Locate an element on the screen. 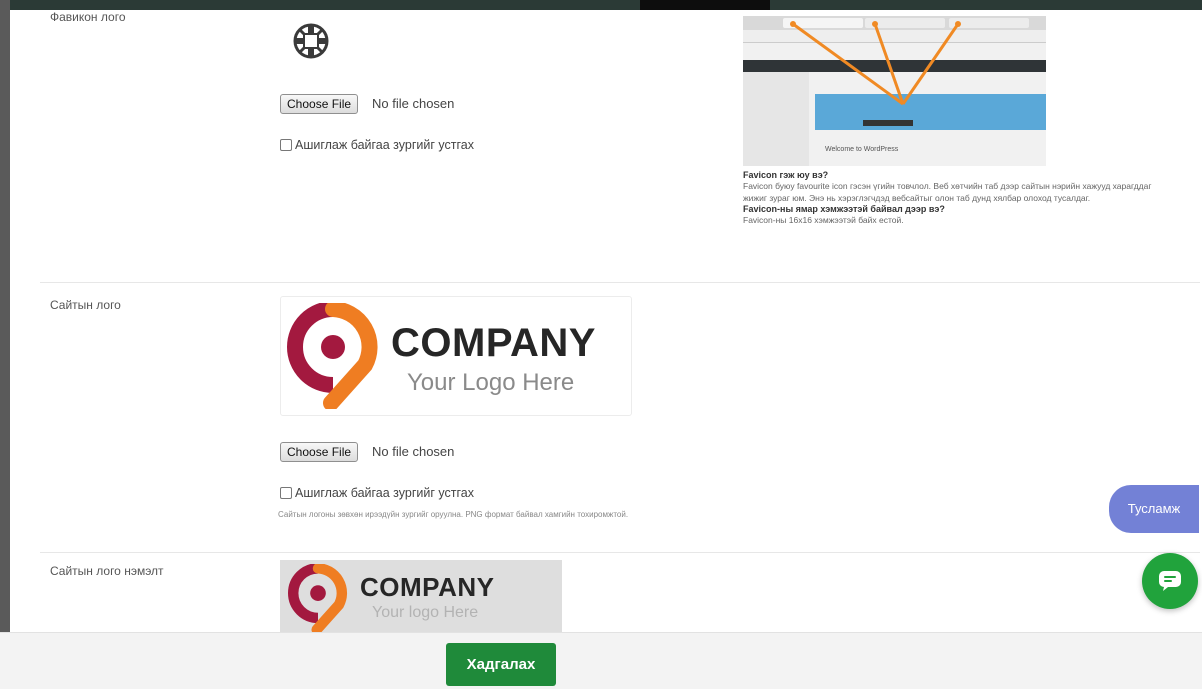 The height and width of the screenshot is (689, 1202). help-button: Тусламж is located at coordinates (1154, 509).